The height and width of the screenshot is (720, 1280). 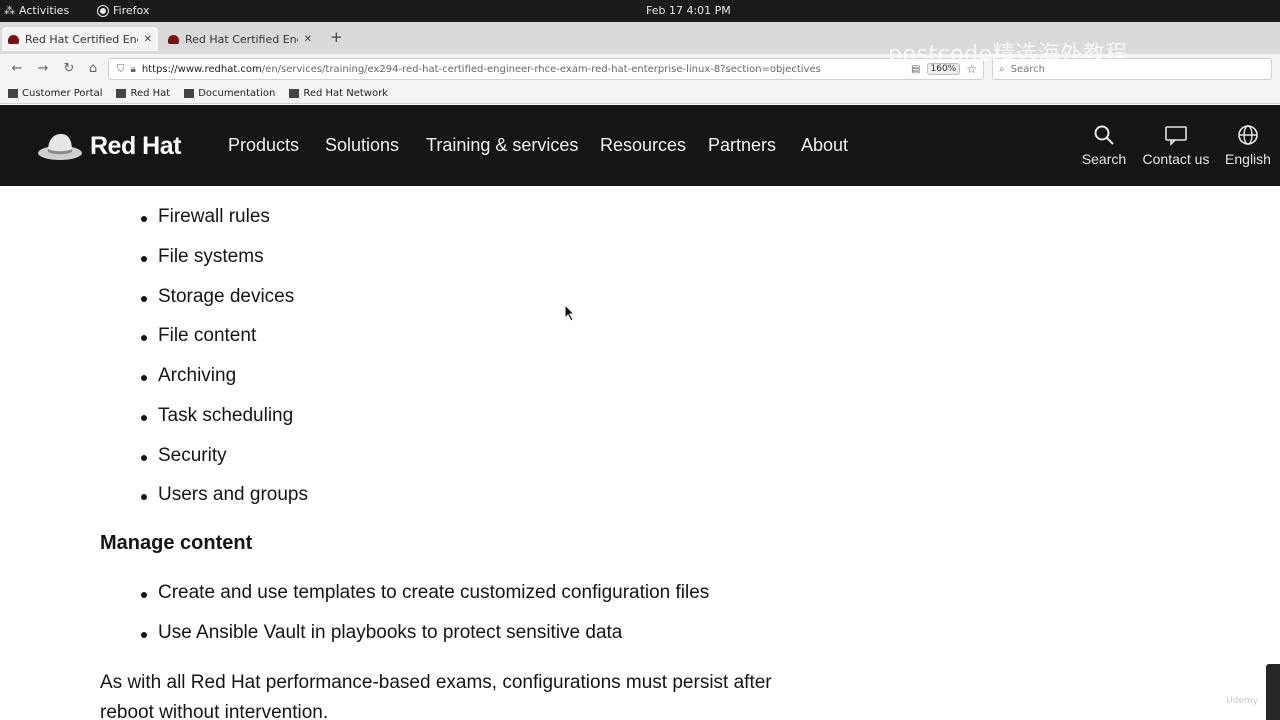 I want to click on video-watermark: postcode精选海外教程, so click(x=1008, y=54).